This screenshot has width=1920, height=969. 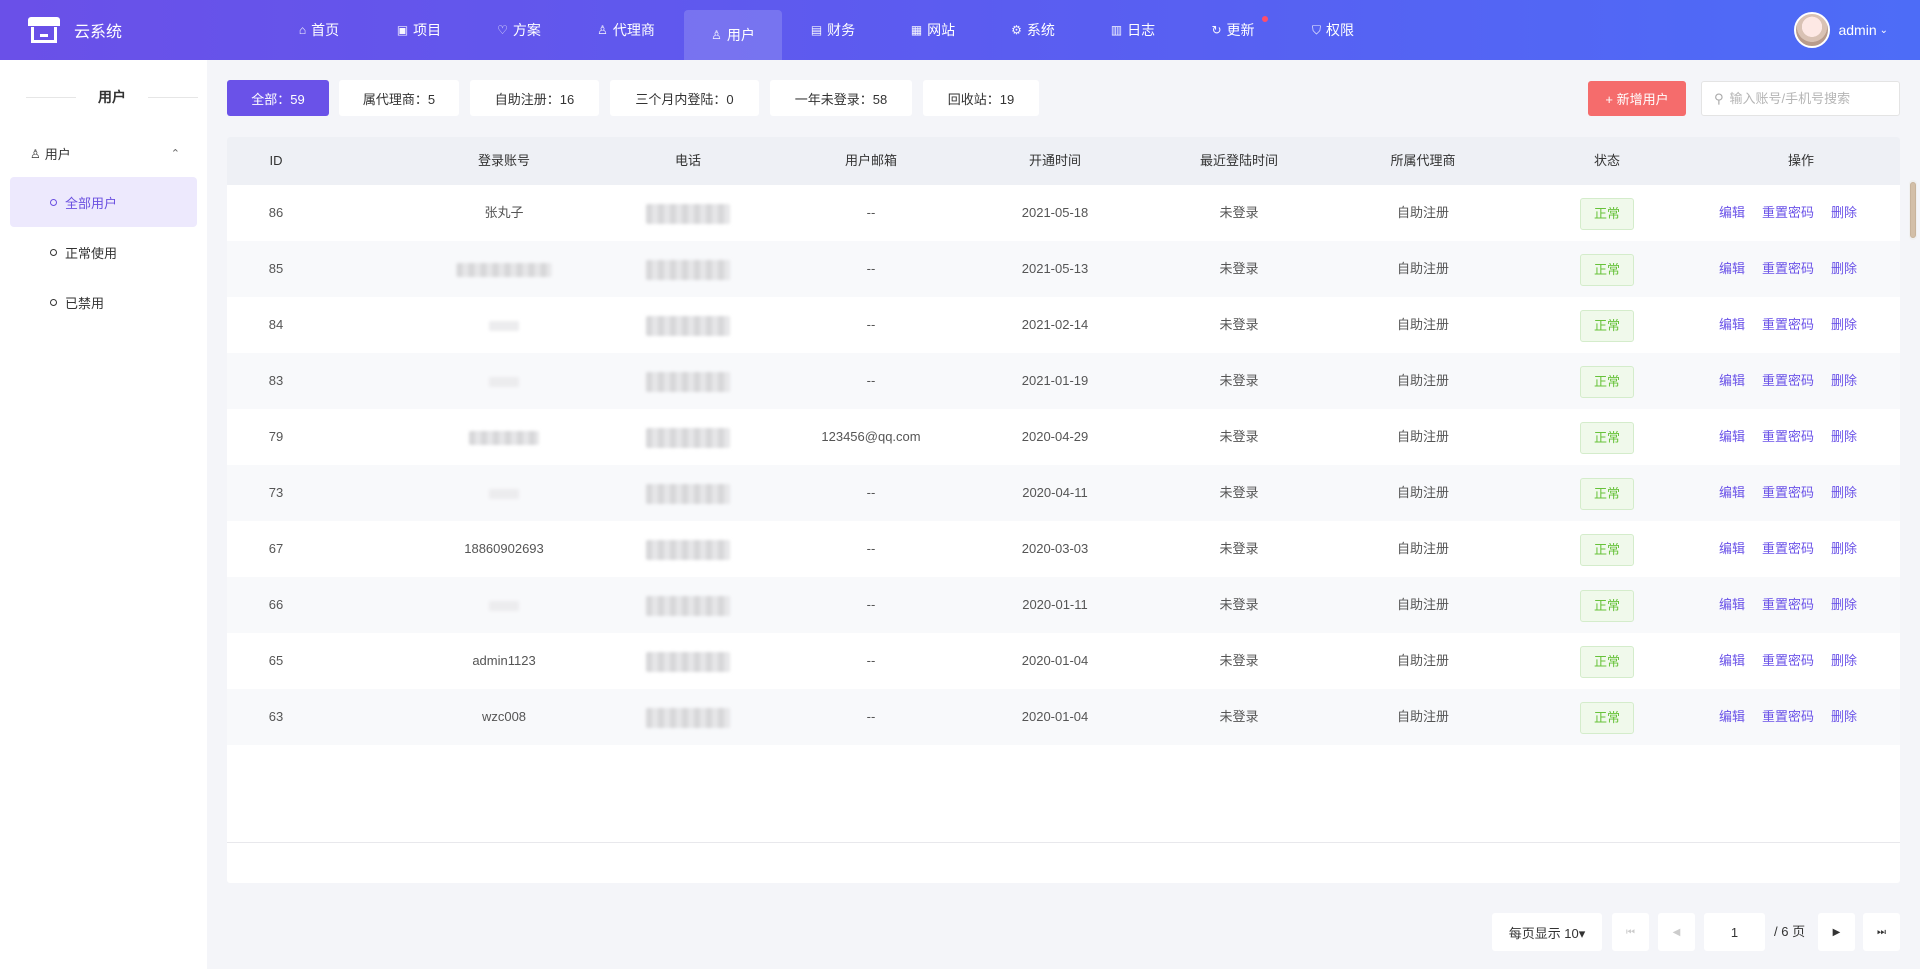 I want to click on column-header-email: 用户邮箱, so click(x=871, y=161).